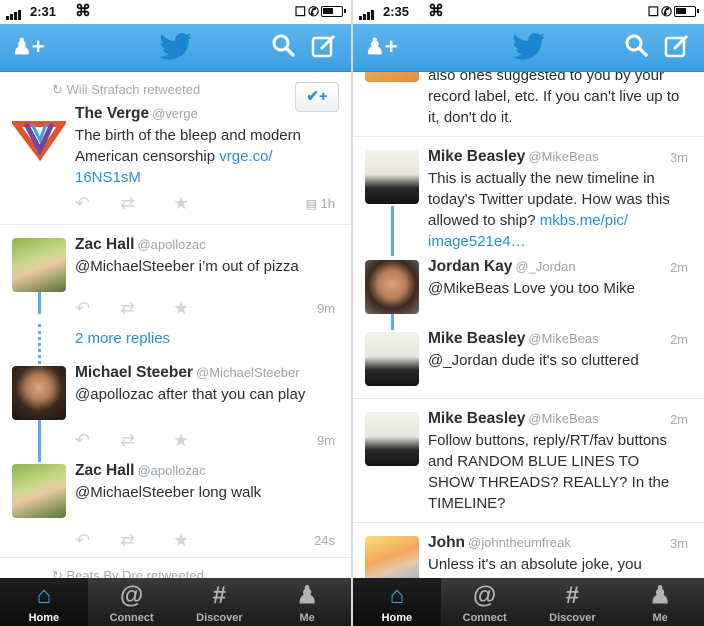  What do you see at coordinates (678, 157) in the screenshot?
I see `tweet-time: 3m` at bounding box center [678, 157].